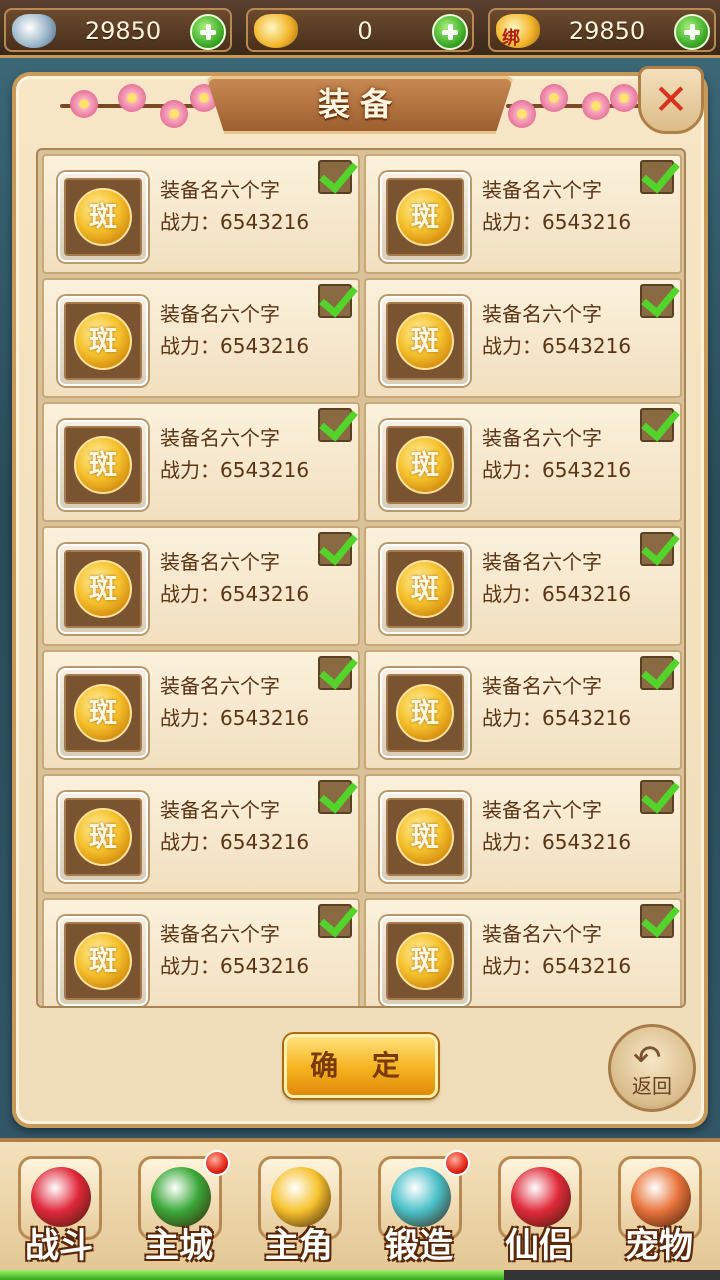 Image resolution: width=720 pixels, height=1280 pixels. I want to click on xp-bar, so click(360, 1275).